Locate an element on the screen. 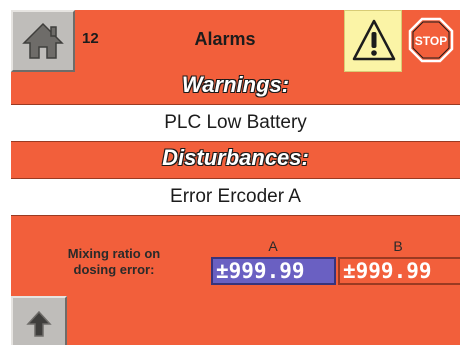 The height and width of the screenshot is (345, 460). home-button is located at coordinates (43, 41).